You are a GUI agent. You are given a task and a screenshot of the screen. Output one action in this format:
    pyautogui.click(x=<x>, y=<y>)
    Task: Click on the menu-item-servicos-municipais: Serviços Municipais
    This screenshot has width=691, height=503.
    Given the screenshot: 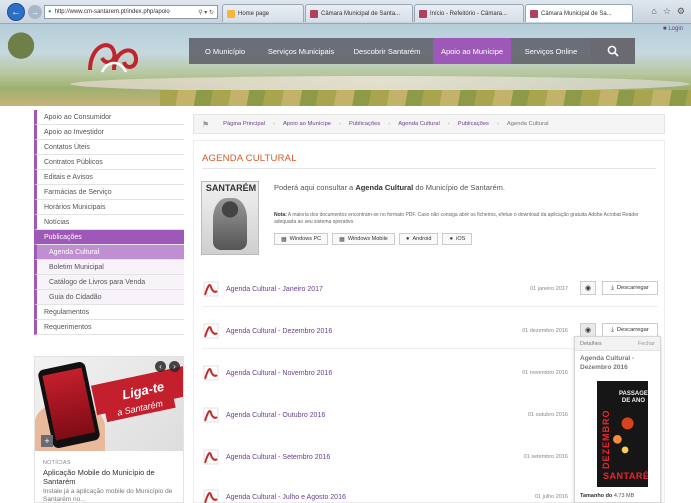 What is the action you would take?
    pyautogui.click(x=301, y=51)
    